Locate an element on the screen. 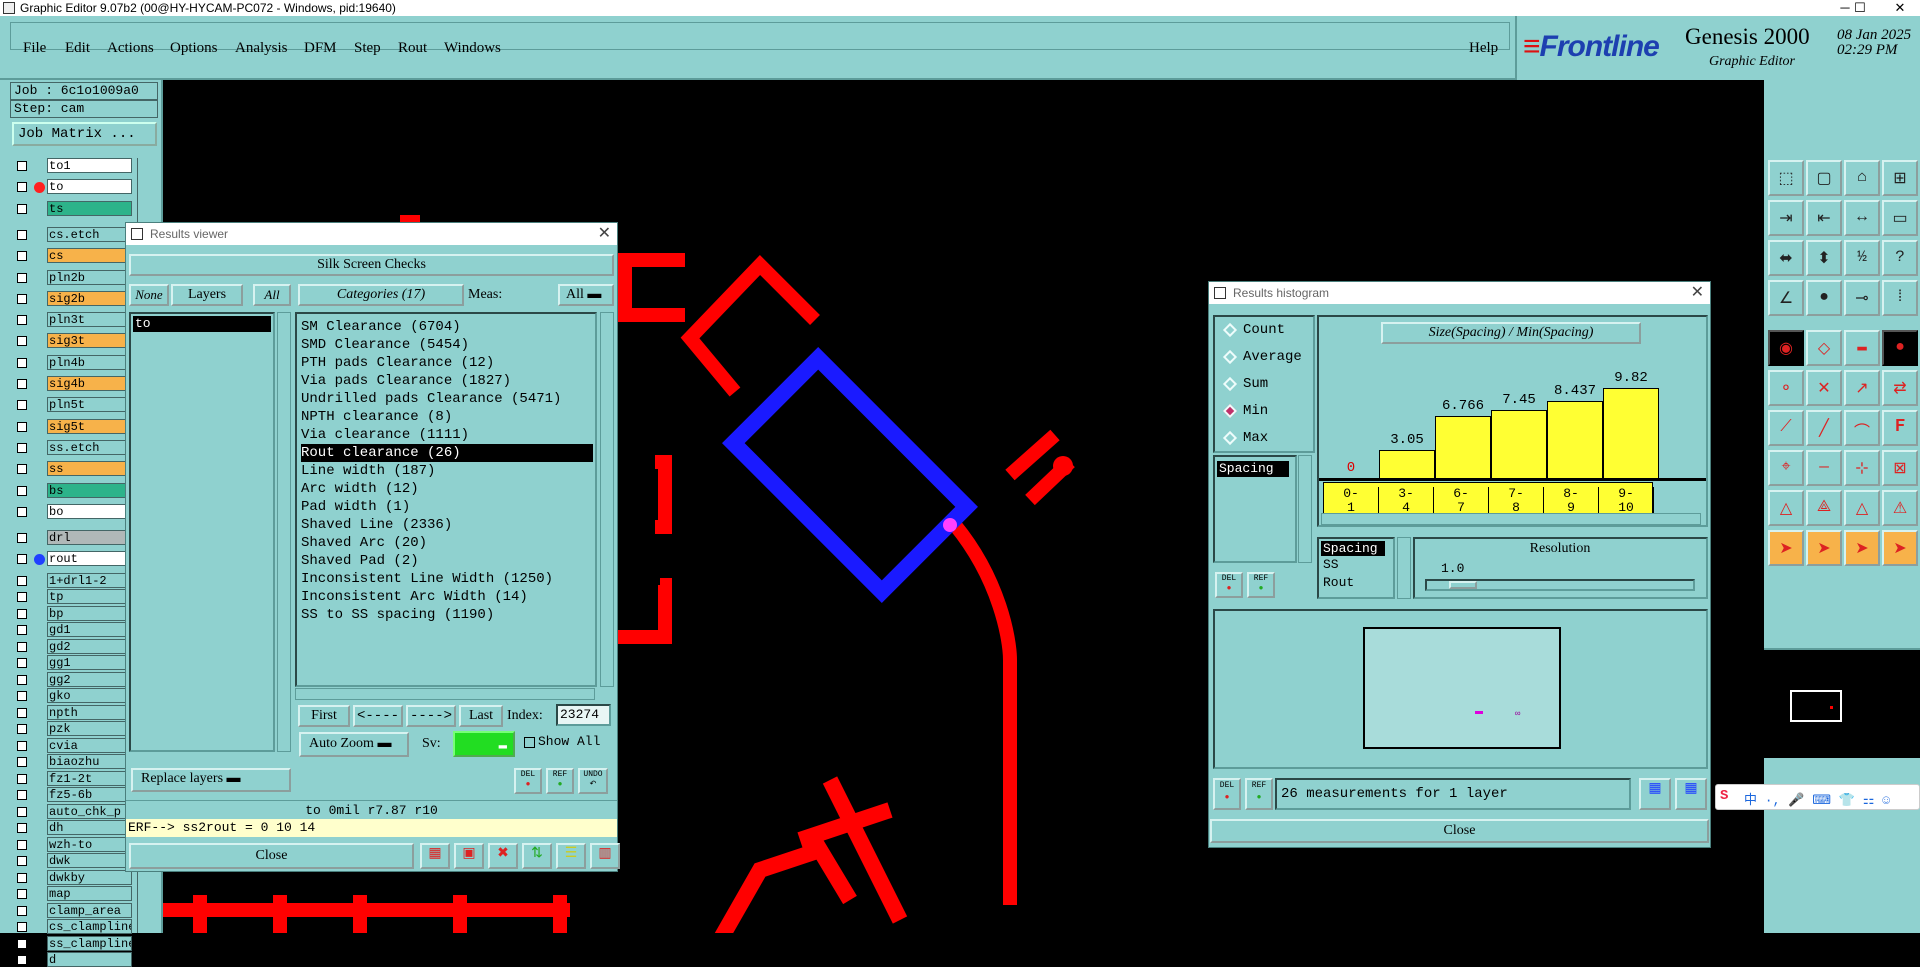  layer-row: ts is located at coordinates (72, 208).